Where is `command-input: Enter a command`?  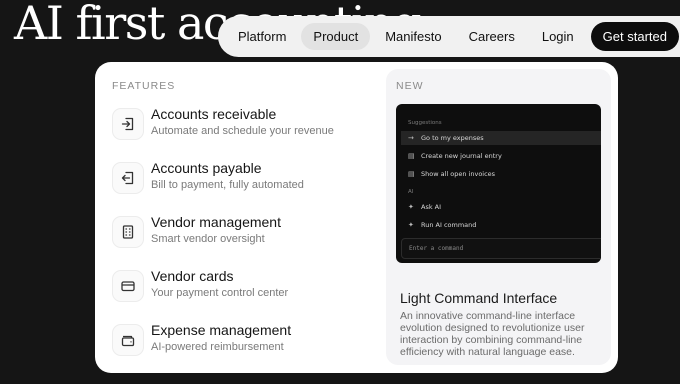 command-input: Enter a command is located at coordinates (501, 248).